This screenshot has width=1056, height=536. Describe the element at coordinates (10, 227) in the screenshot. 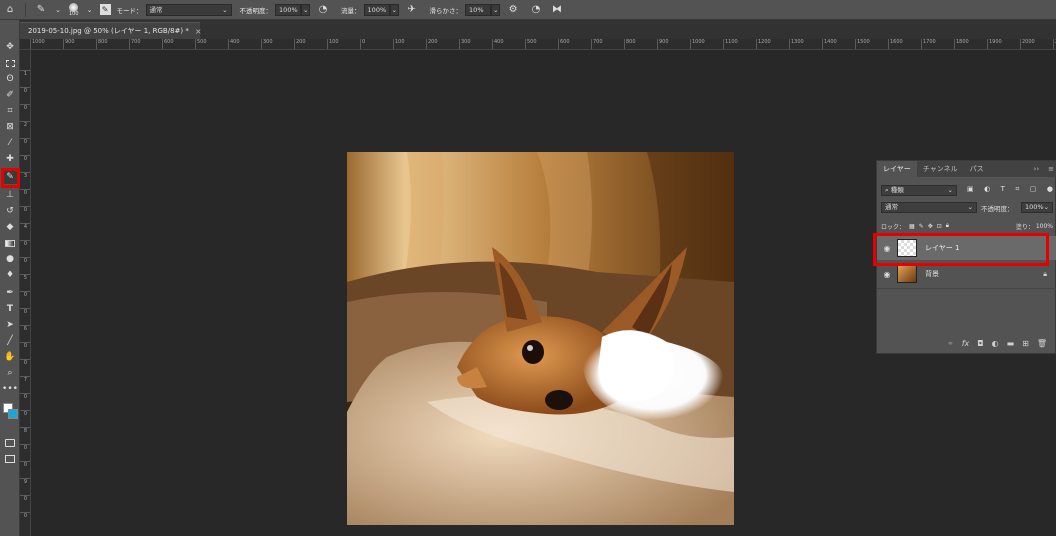

I see `eraser-tool-icon: ◆` at that location.